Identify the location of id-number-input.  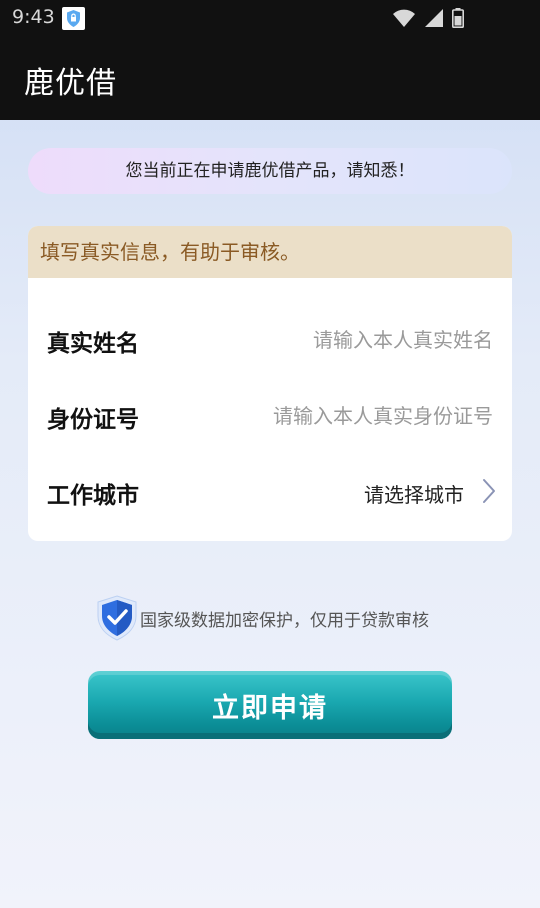
(343, 416).